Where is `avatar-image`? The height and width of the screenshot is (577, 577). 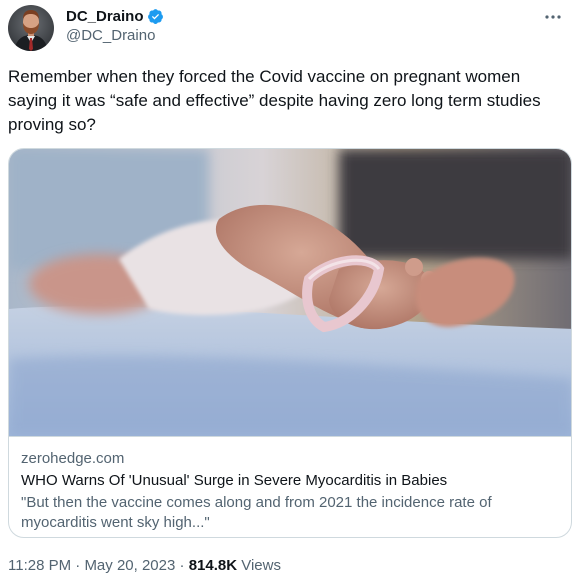 avatar-image is located at coordinates (31, 28).